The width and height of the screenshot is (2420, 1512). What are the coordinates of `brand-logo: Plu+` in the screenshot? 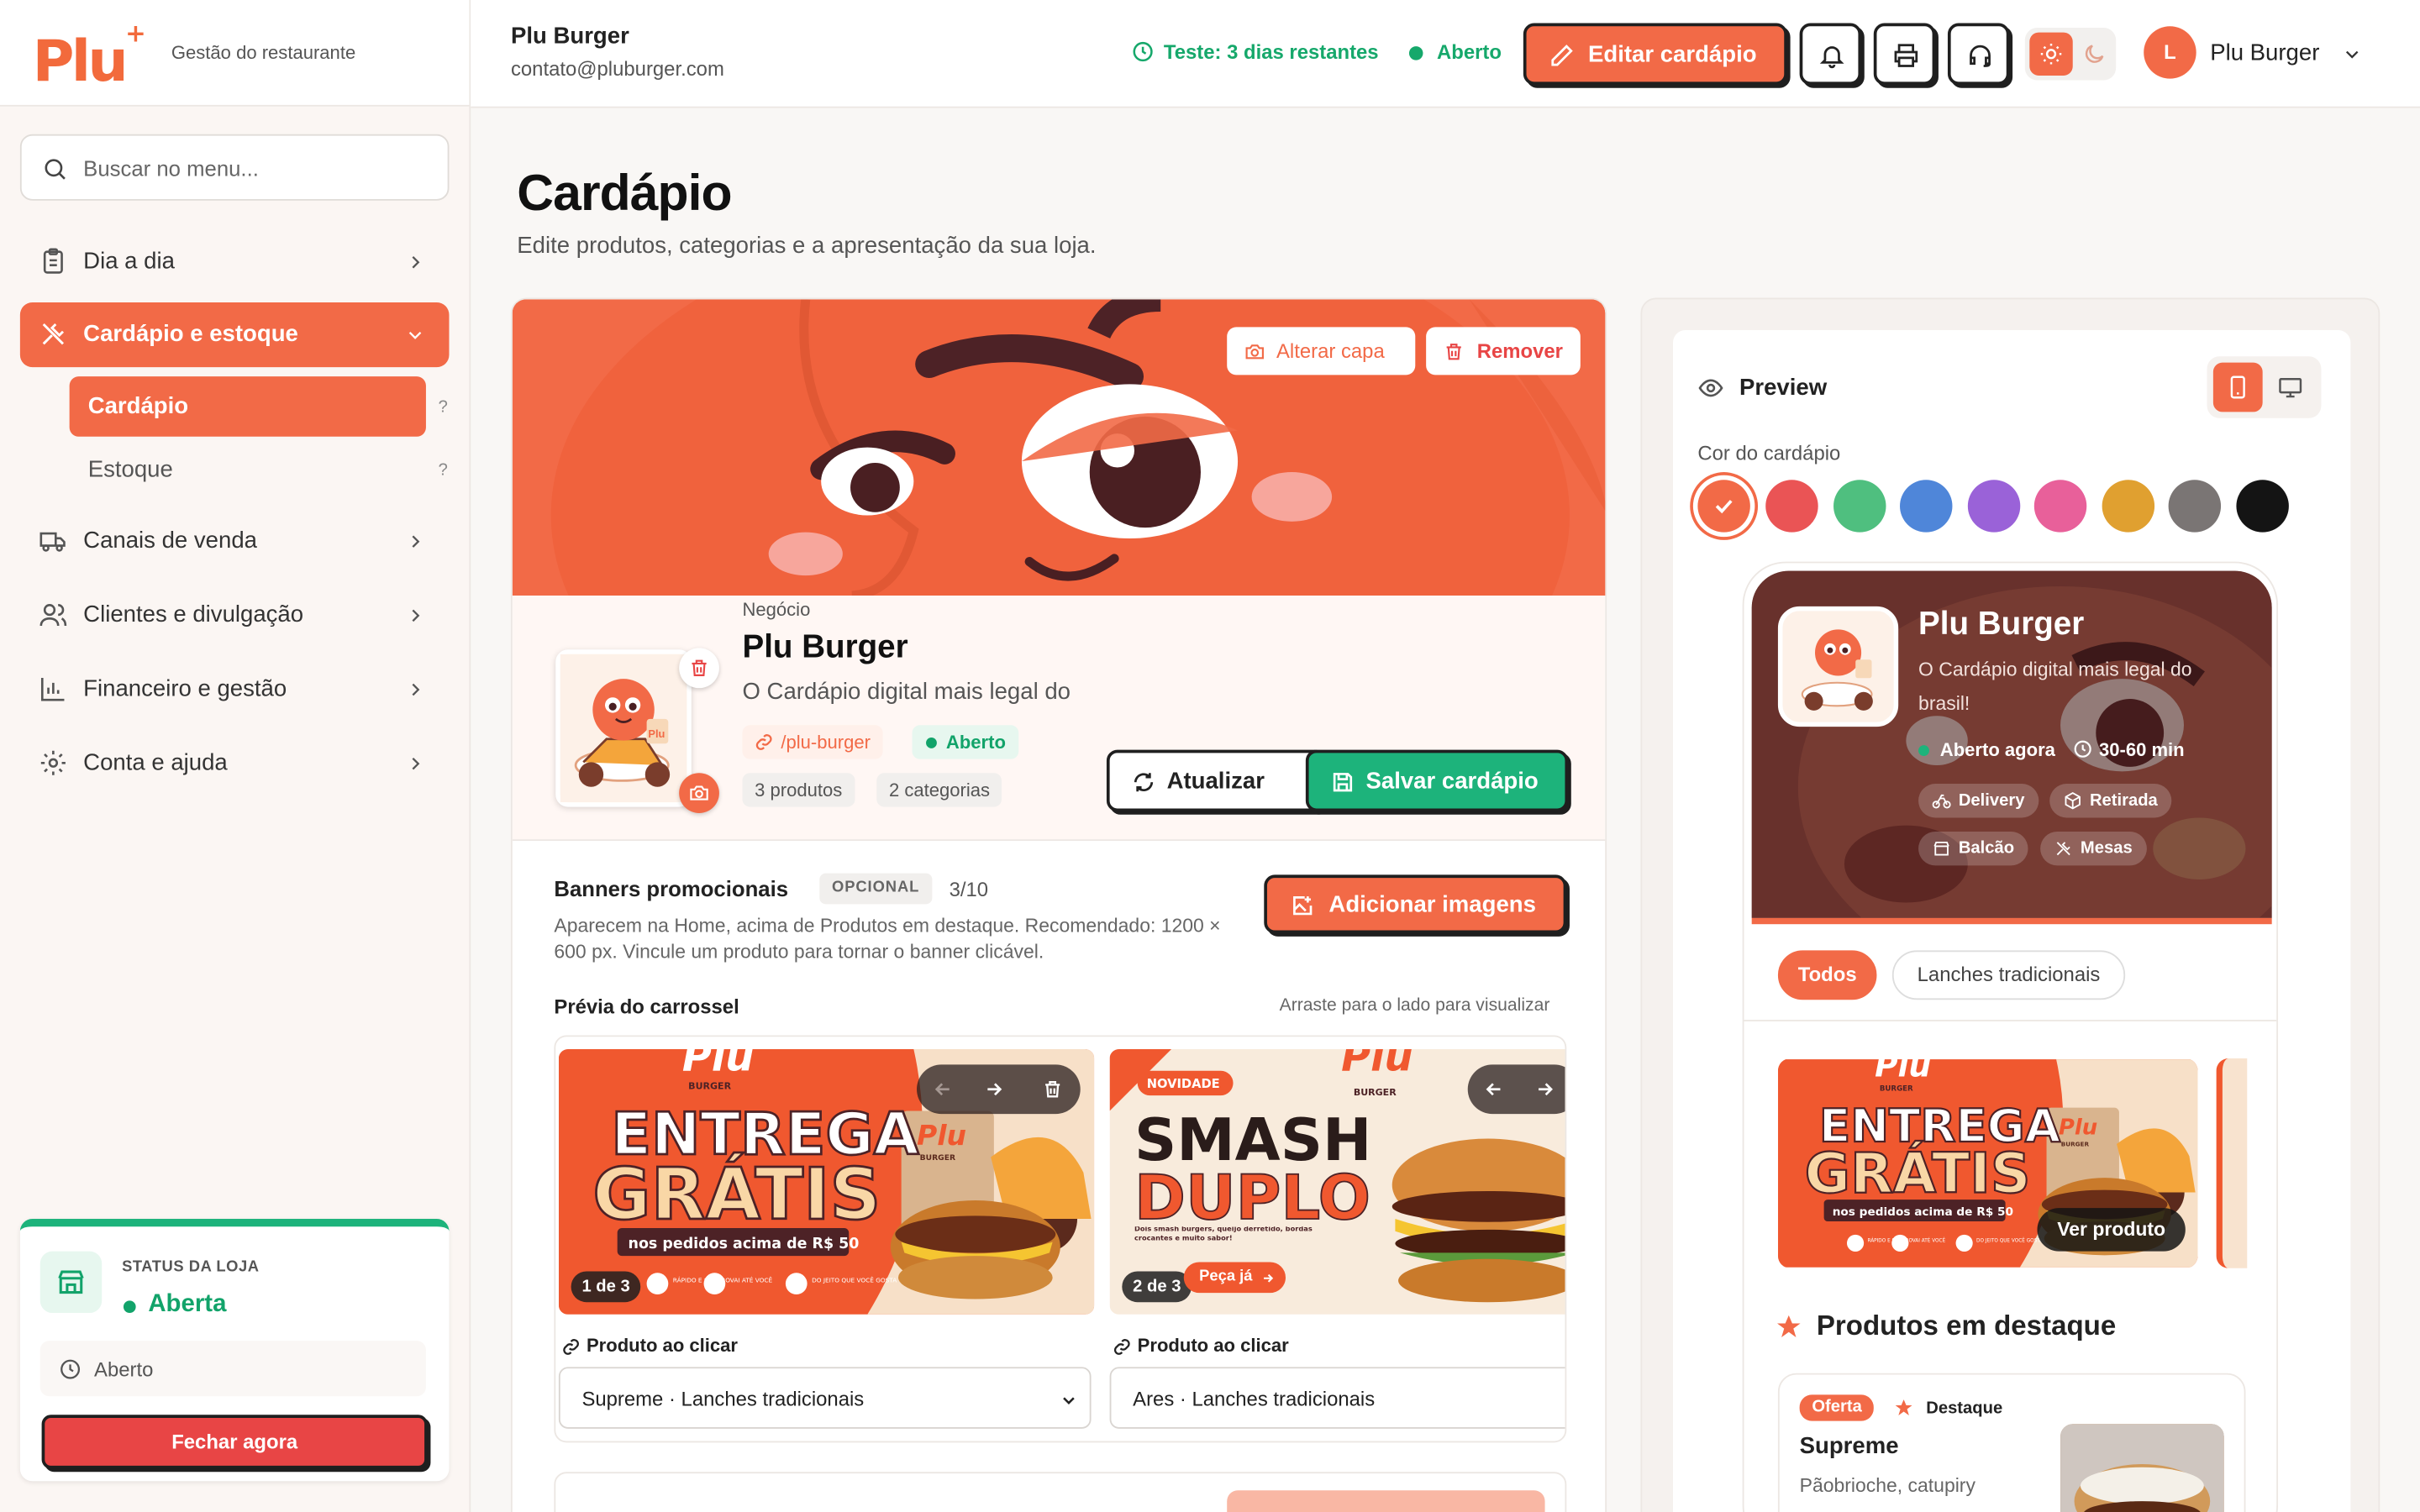 It's located at (90, 55).